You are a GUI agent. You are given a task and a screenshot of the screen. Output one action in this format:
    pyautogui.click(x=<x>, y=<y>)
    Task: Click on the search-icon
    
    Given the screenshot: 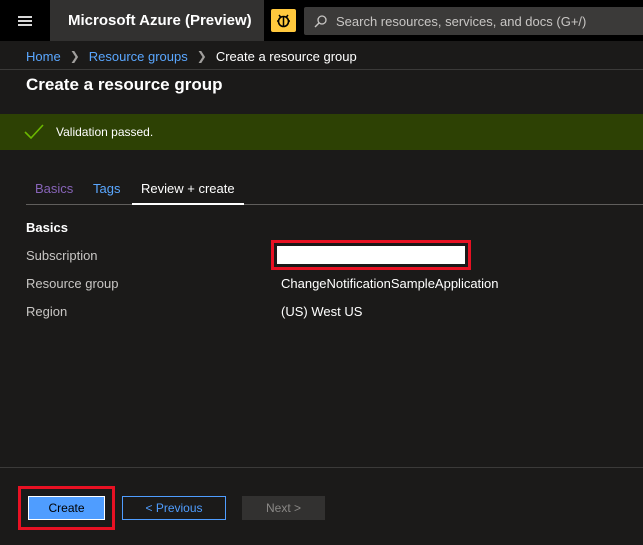 What is the action you would take?
    pyautogui.click(x=320, y=20)
    